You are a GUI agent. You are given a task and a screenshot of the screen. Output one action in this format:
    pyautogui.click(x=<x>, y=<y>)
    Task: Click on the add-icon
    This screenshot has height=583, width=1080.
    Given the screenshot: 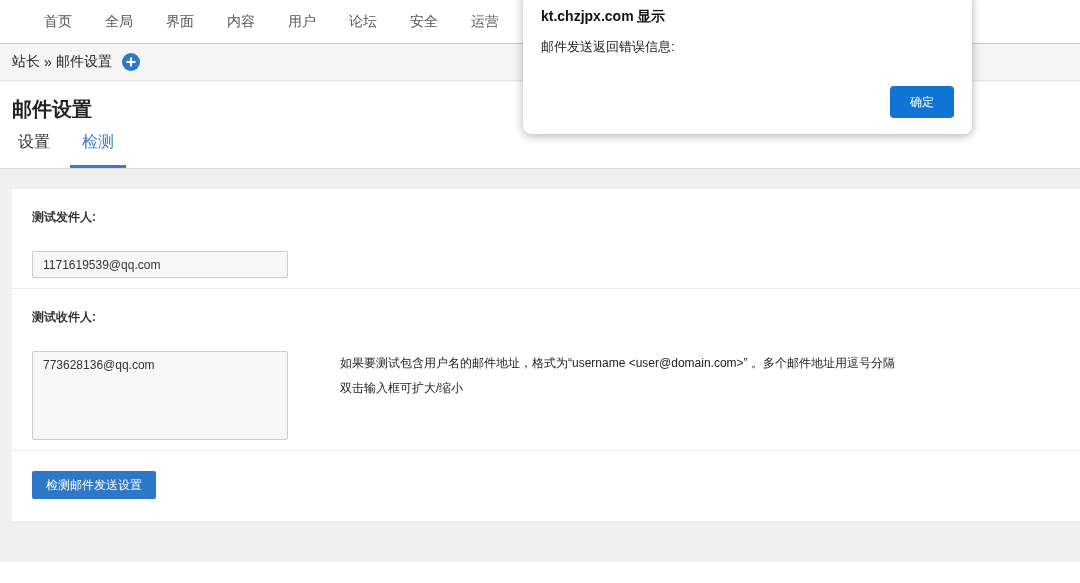 What is the action you would take?
    pyautogui.click(x=130, y=62)
    